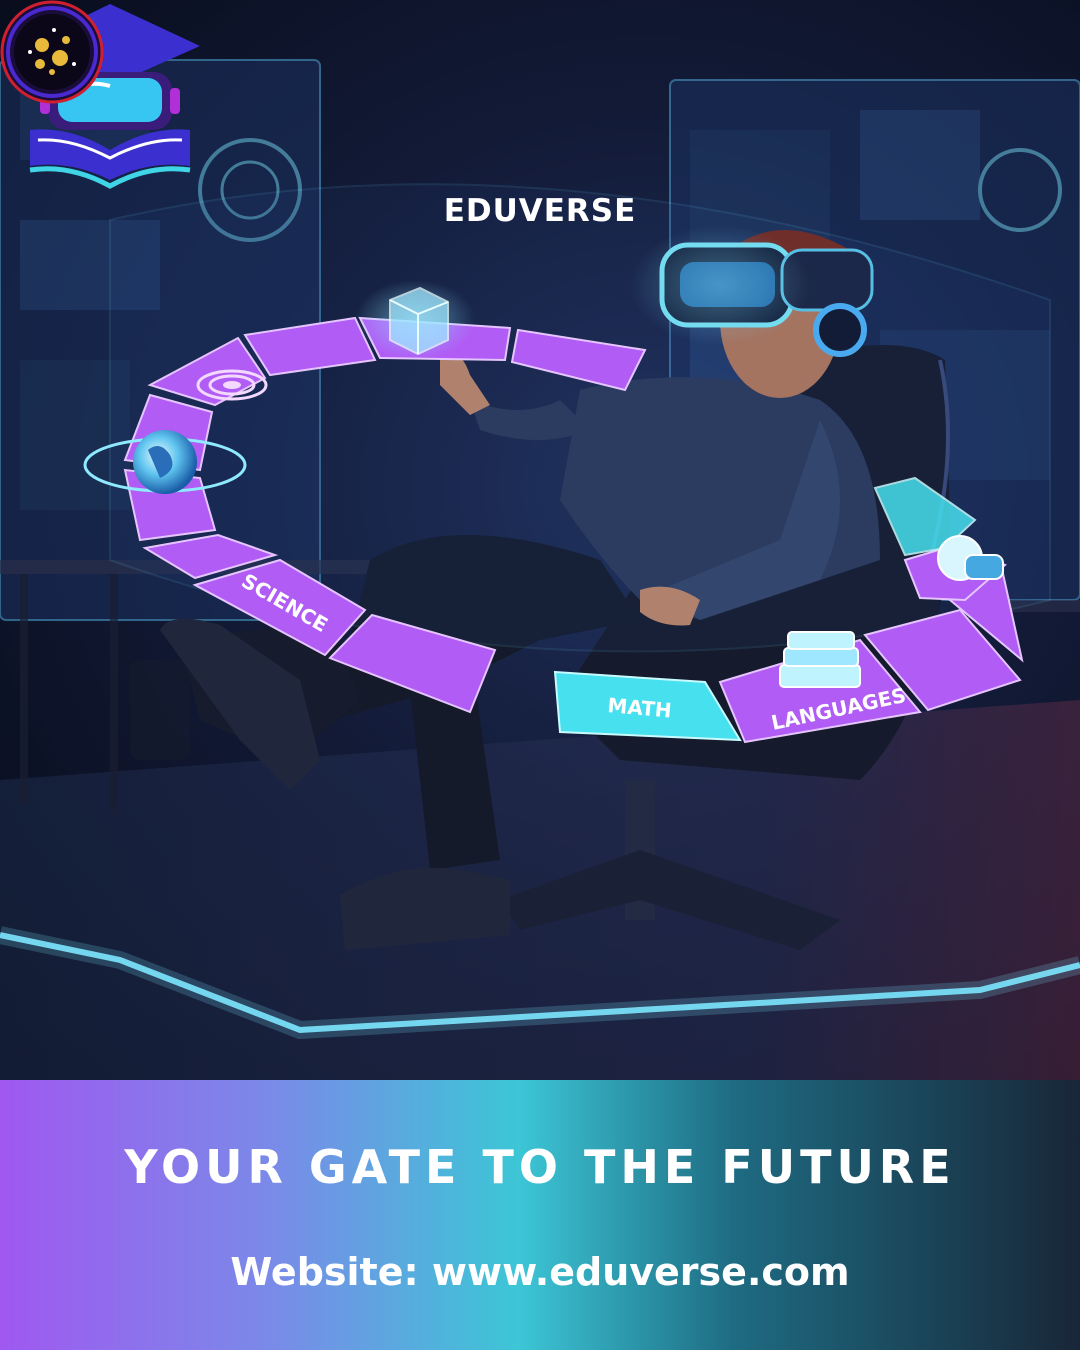 Image resolution: width=1080 pixels, height=1350 pixels. What do you see at coordinates (820, 659) in the screenshot?
I see `books-stack-icon` at bounding box center [820, 659].